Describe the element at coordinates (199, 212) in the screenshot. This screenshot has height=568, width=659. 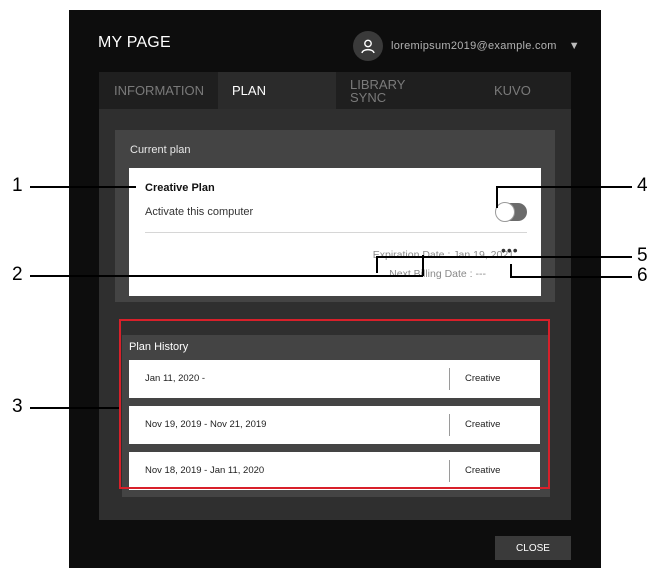
I see `activate-label: Activate this computer` at that location.